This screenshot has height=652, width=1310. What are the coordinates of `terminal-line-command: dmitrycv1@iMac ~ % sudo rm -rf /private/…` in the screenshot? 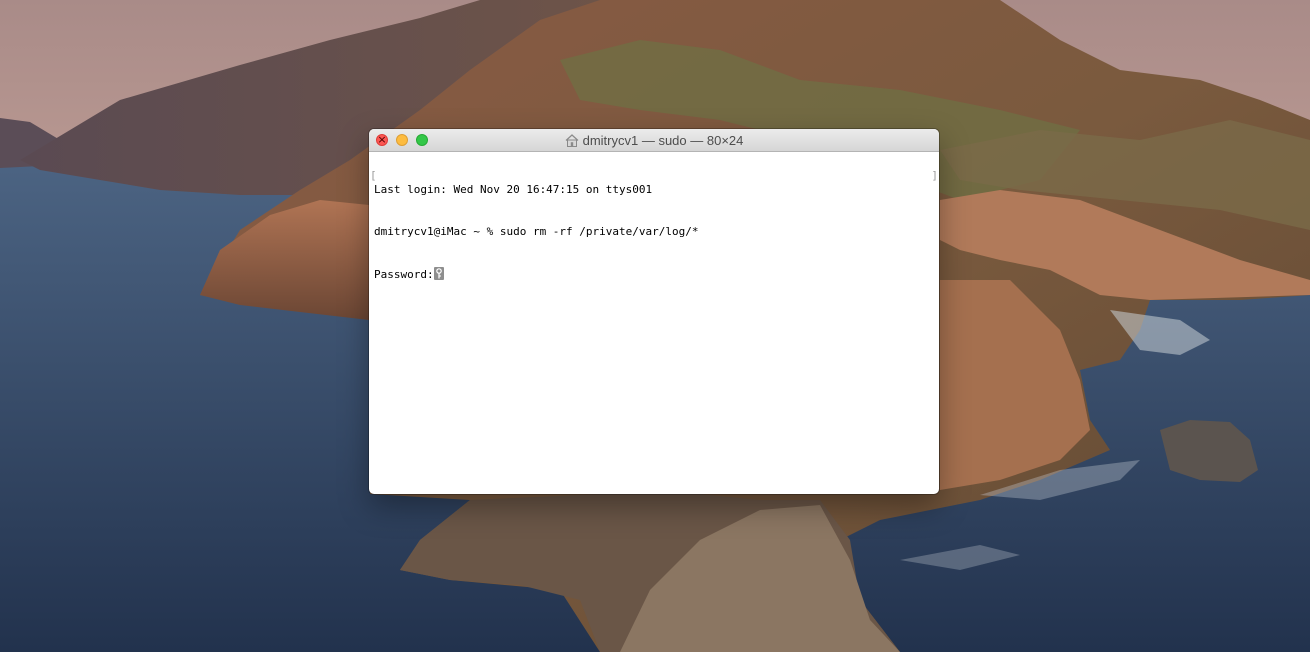 It's located at (536, 231).